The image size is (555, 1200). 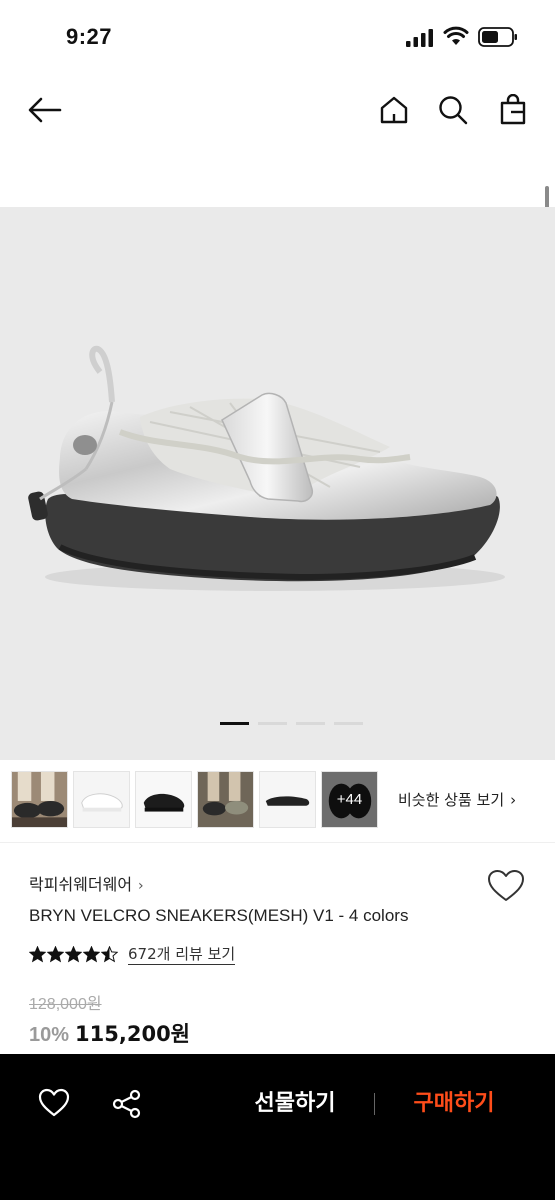 I want to click on arrow-left-icon, so click(x=45, y=110).